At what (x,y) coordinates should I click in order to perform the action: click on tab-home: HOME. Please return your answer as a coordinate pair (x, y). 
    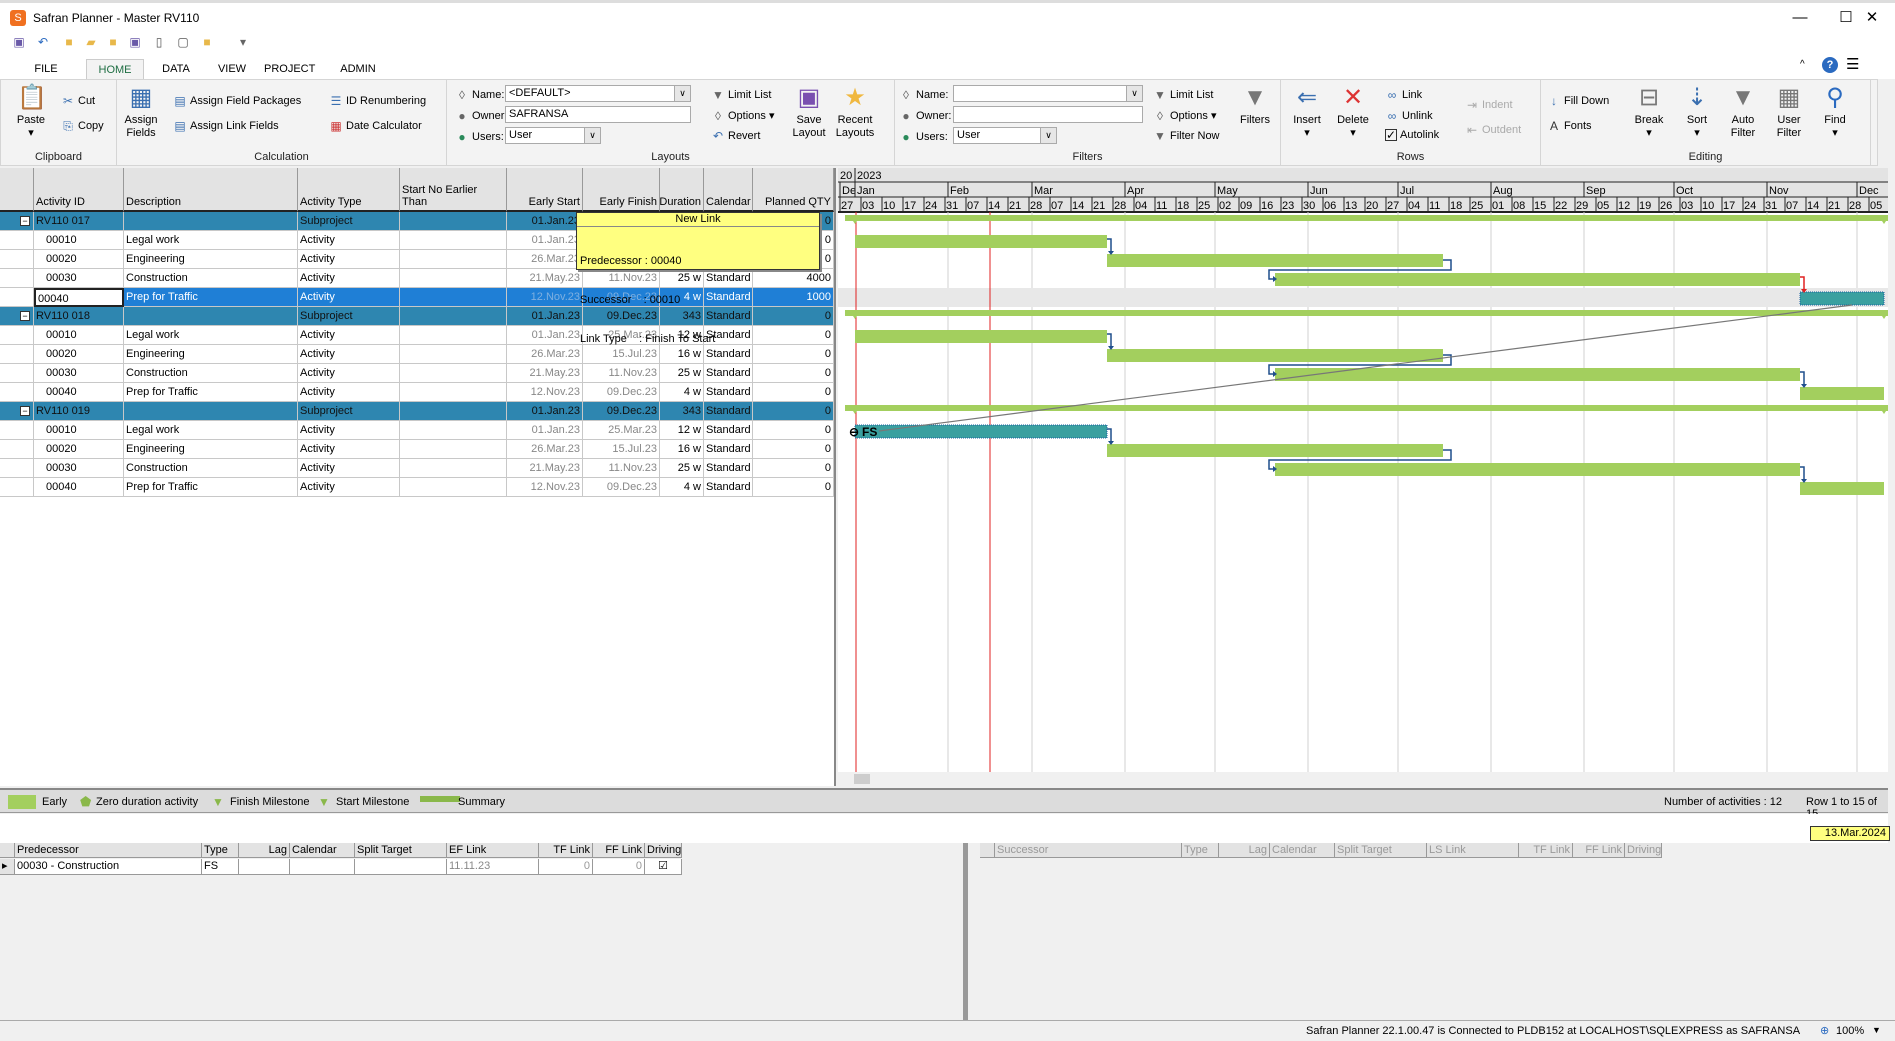
    Looking at the image, I should click on (115, 69).